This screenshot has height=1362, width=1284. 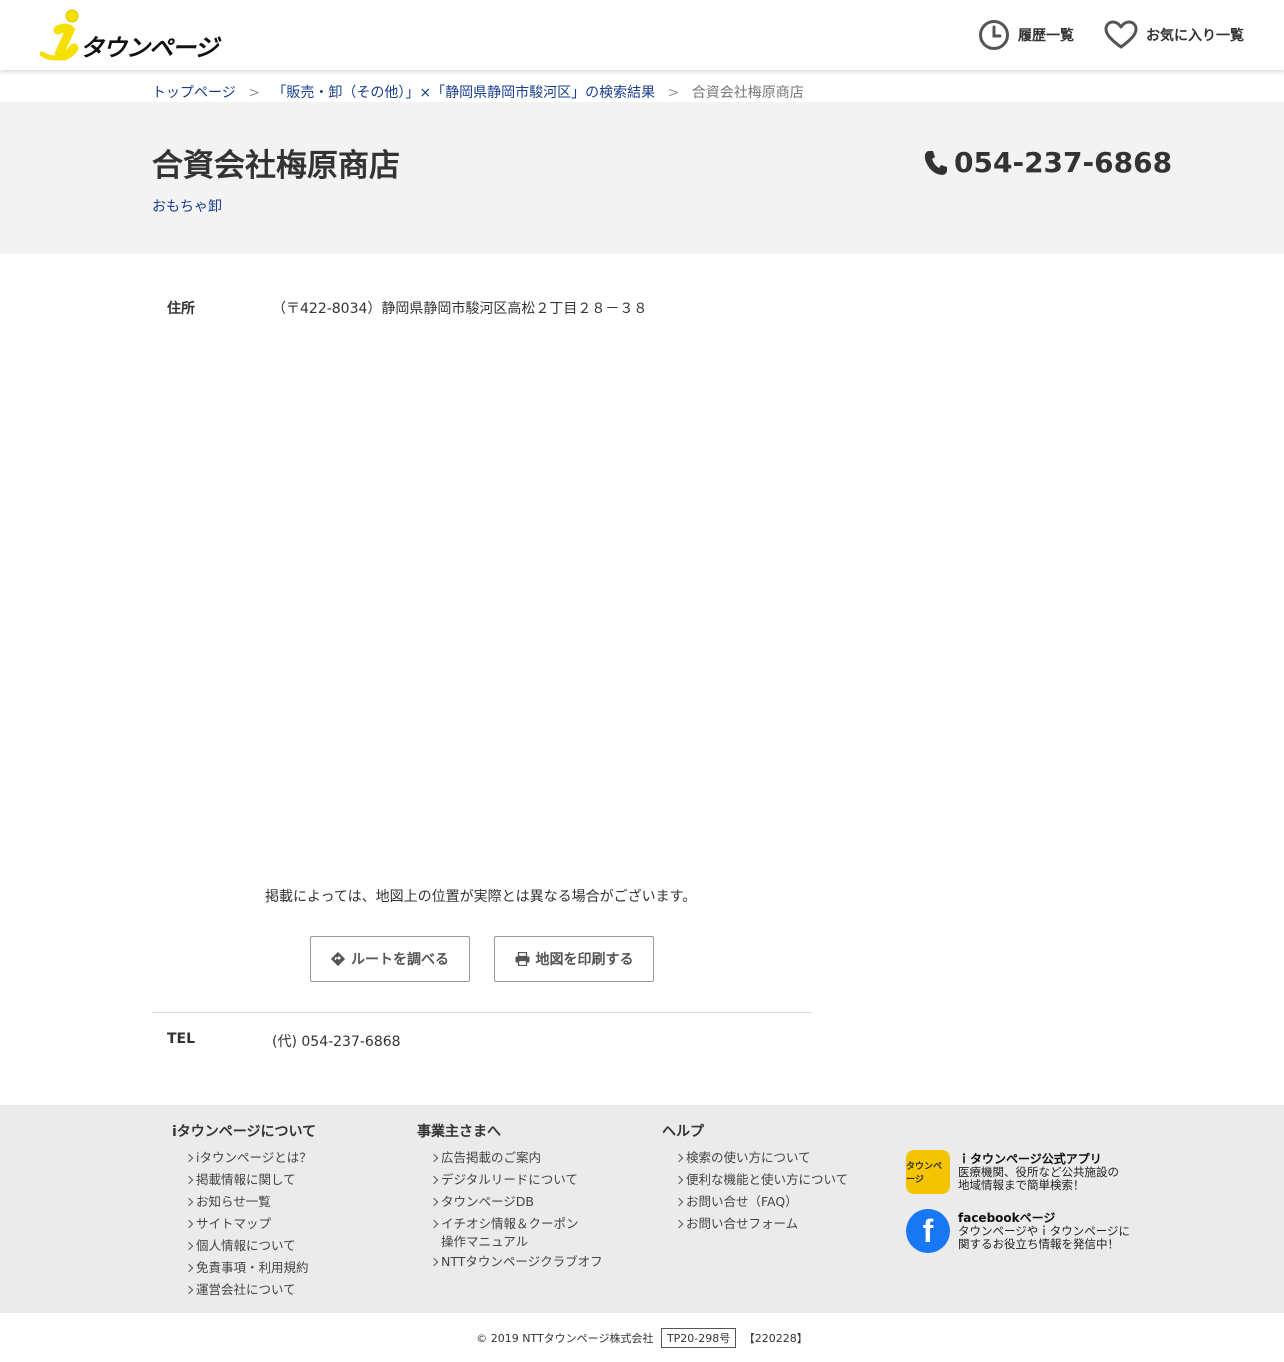 I want to click on footer-link-line1: イチオシ情報＆クーポン, so click(x=510, y=1223).